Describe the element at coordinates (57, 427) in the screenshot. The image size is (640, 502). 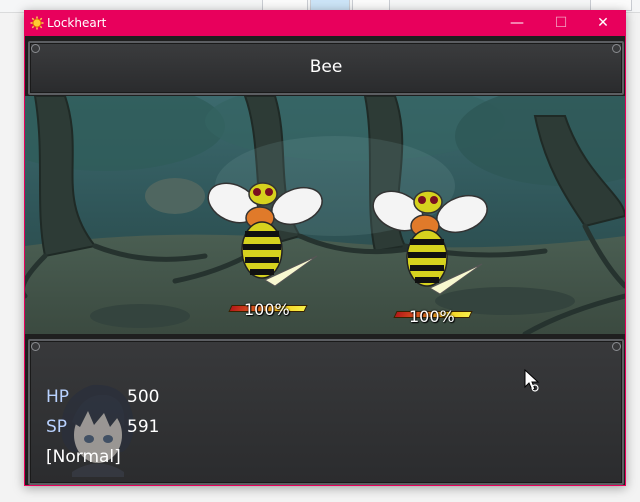
I see `sp-label: SP` at that location.